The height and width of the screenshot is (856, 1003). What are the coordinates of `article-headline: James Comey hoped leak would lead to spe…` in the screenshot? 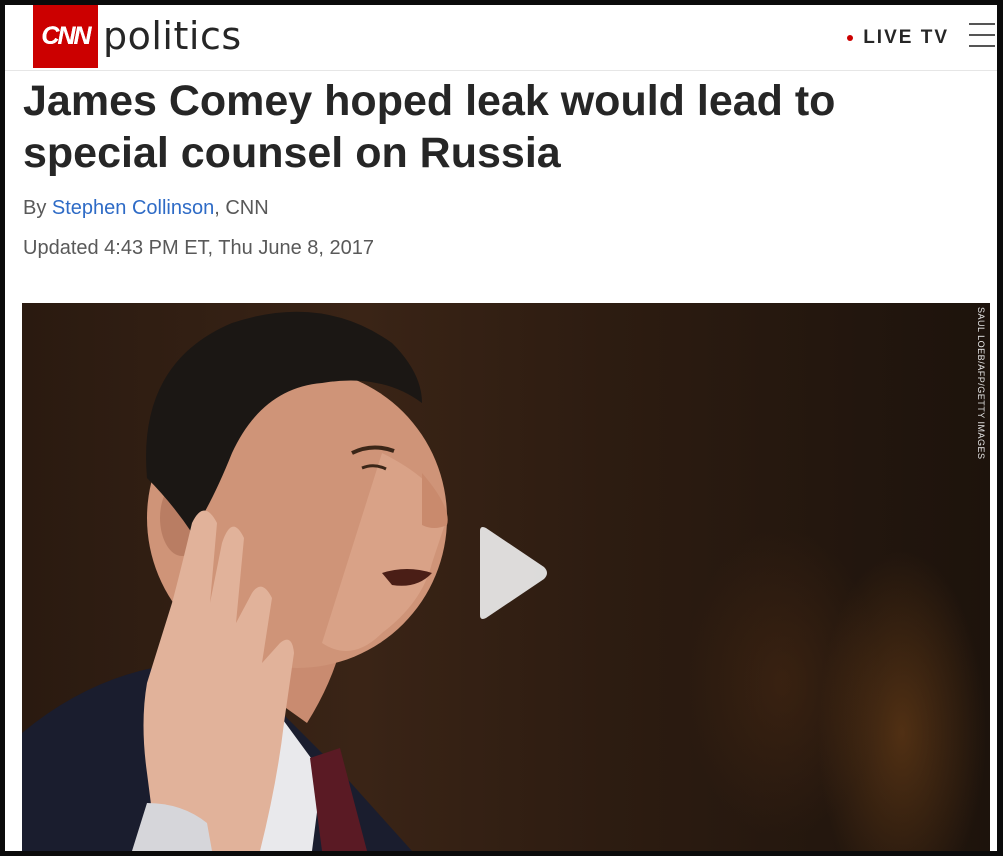 It's located at (429, 127).